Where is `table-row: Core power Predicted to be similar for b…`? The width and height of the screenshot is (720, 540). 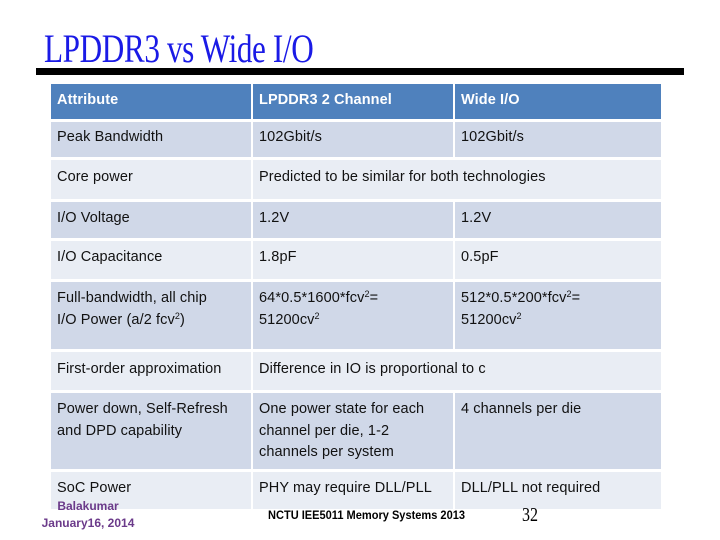
table-row: Core power Predicted to be similar for b… is located at coordinates (356, 179).